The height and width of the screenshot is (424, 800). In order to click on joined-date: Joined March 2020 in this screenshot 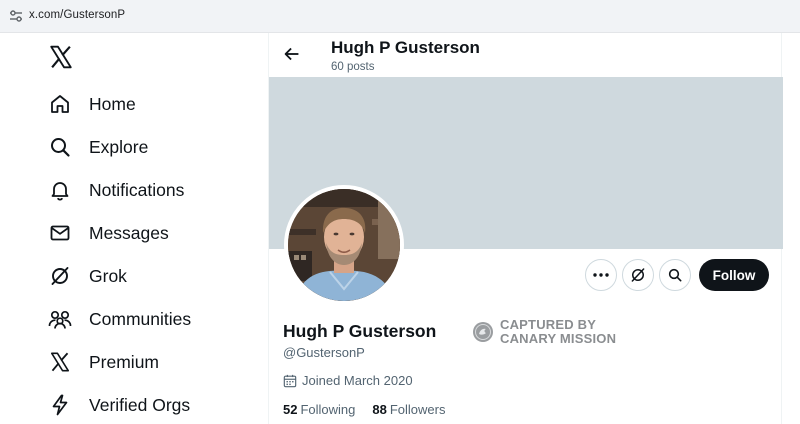, I will do `click(348, 380)`.